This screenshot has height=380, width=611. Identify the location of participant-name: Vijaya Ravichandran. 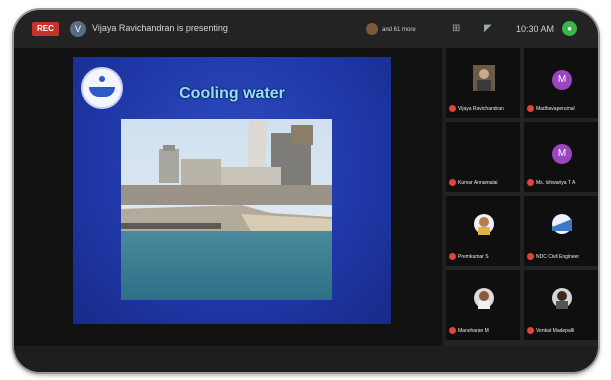
(484, 108).